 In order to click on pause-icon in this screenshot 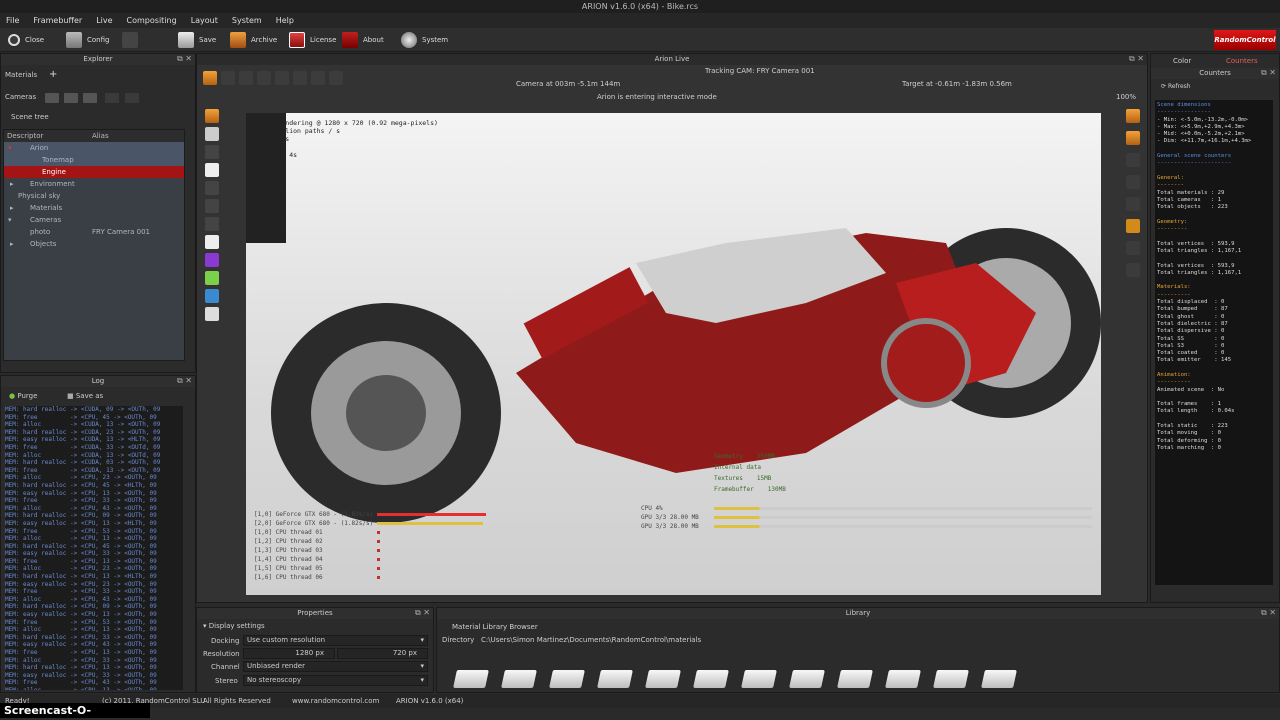, I will do `click(1133, 182)`.